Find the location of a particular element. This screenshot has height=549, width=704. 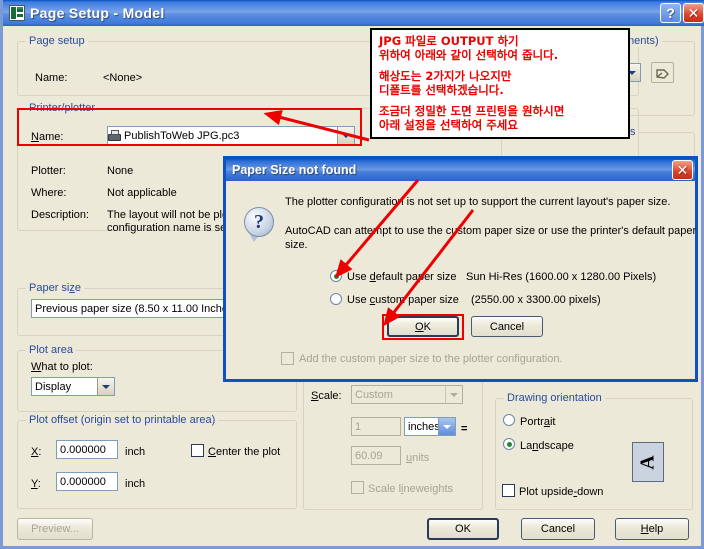

scale-combo: Custom is located at coordinates (407, 394).